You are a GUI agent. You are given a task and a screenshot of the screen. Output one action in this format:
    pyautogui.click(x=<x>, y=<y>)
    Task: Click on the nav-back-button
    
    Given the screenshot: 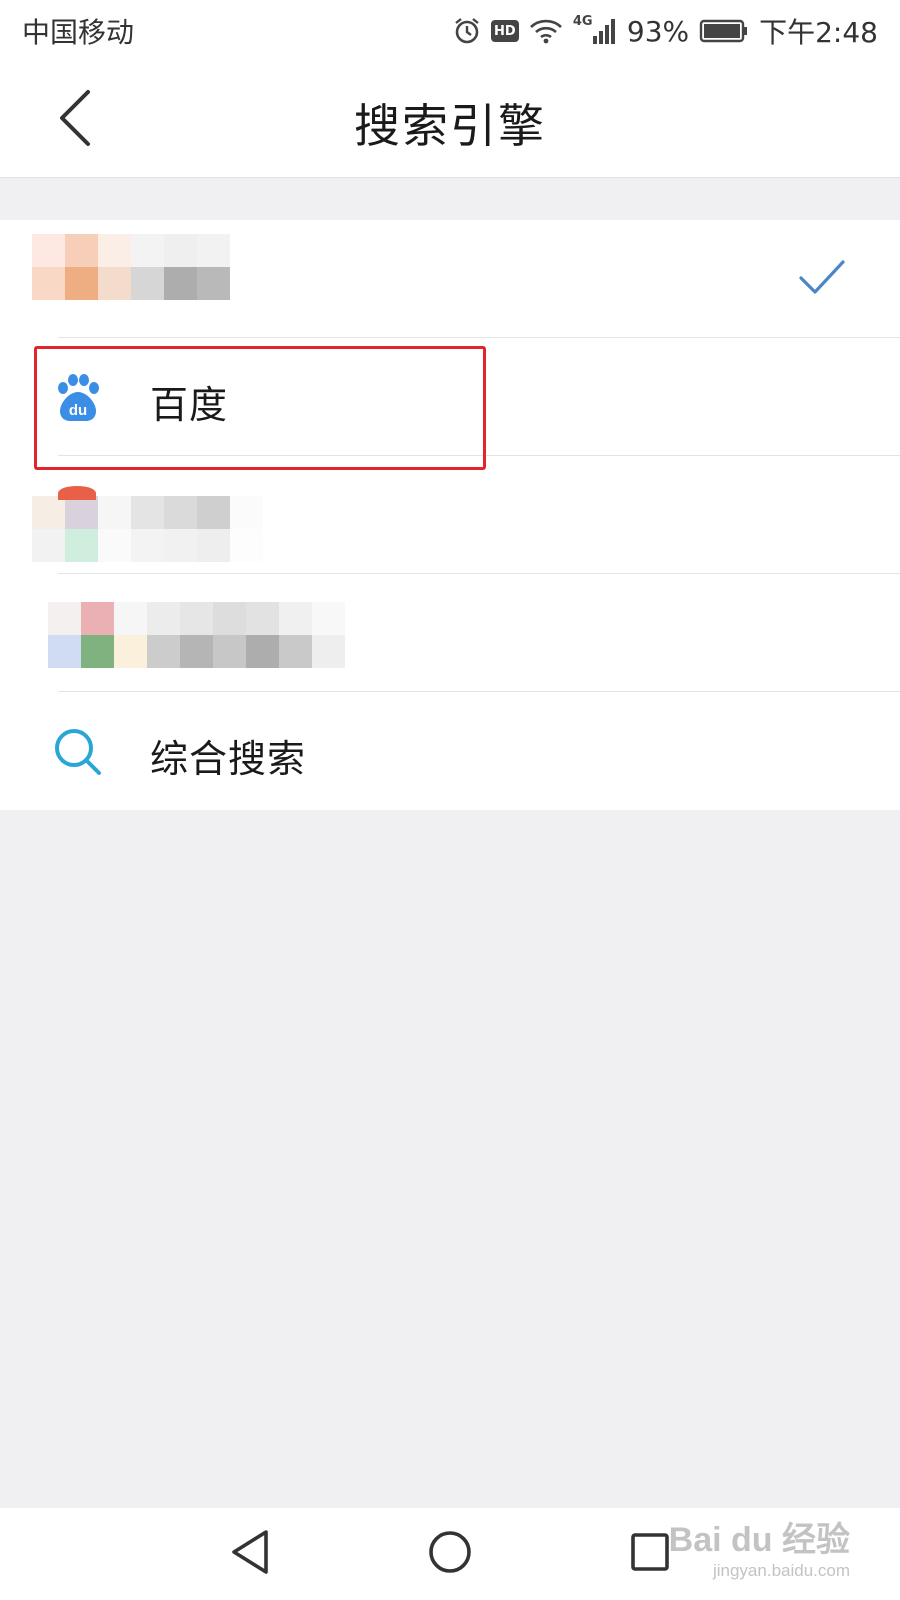 What is the action you would take?
    pyautogui.click(x=250, y=1554)
    